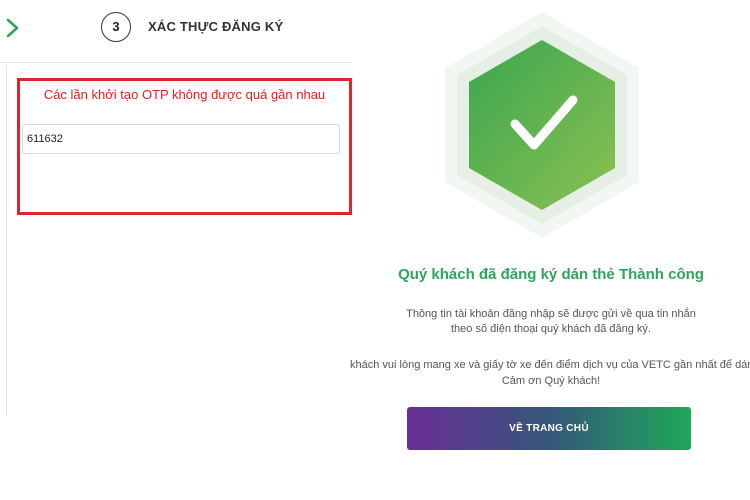 The height and width of the screenshot is (500, 750). Describe the element at coordinates (551, 329) in the screenshot. I see `info-text-2: theo số điện thoại quý khách đã đăng ký.` at that location.